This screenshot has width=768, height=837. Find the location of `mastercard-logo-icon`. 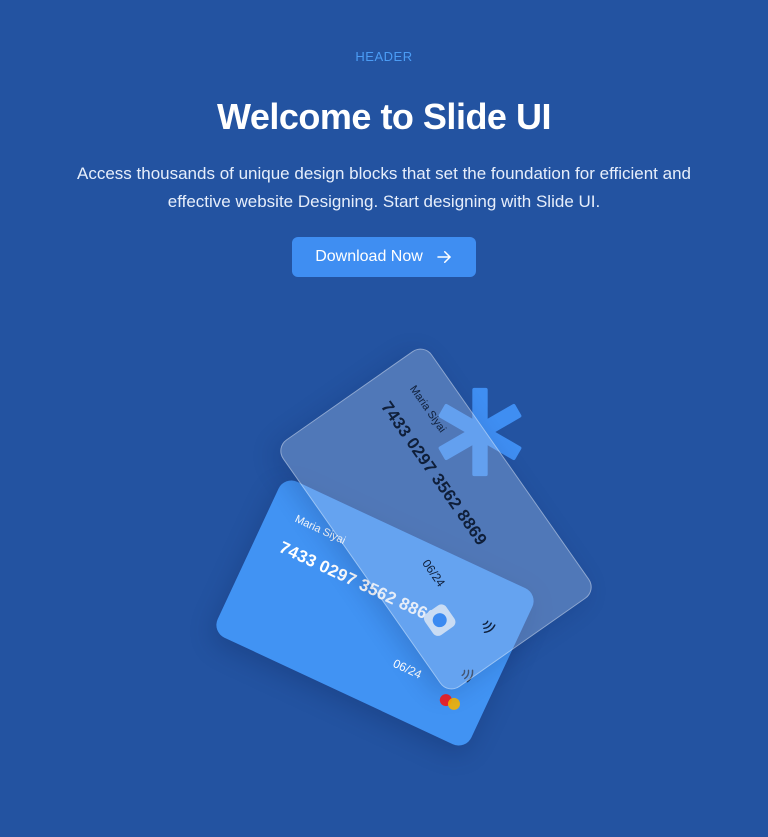

mastercard-logo-icon is located at coordinates (449, 702).